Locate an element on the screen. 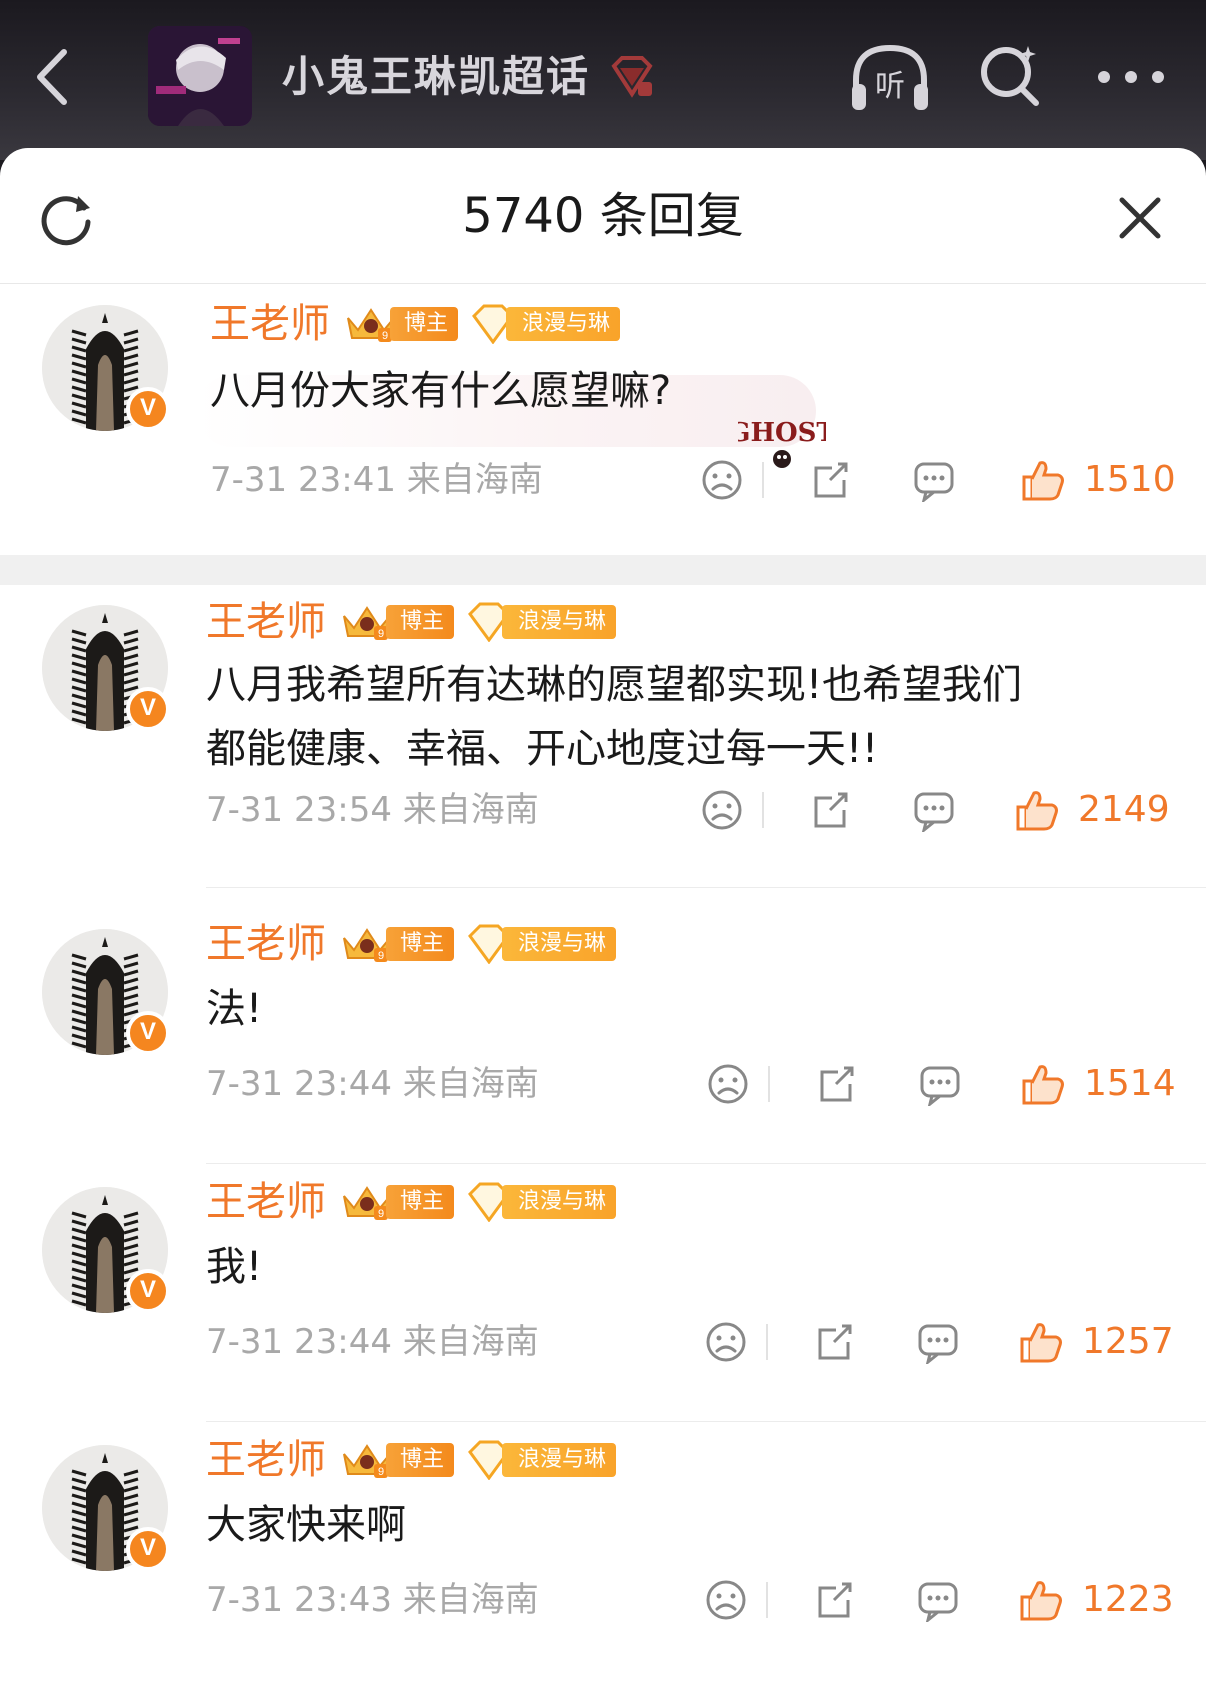  search-icon is located at coordinates (1010, 76).